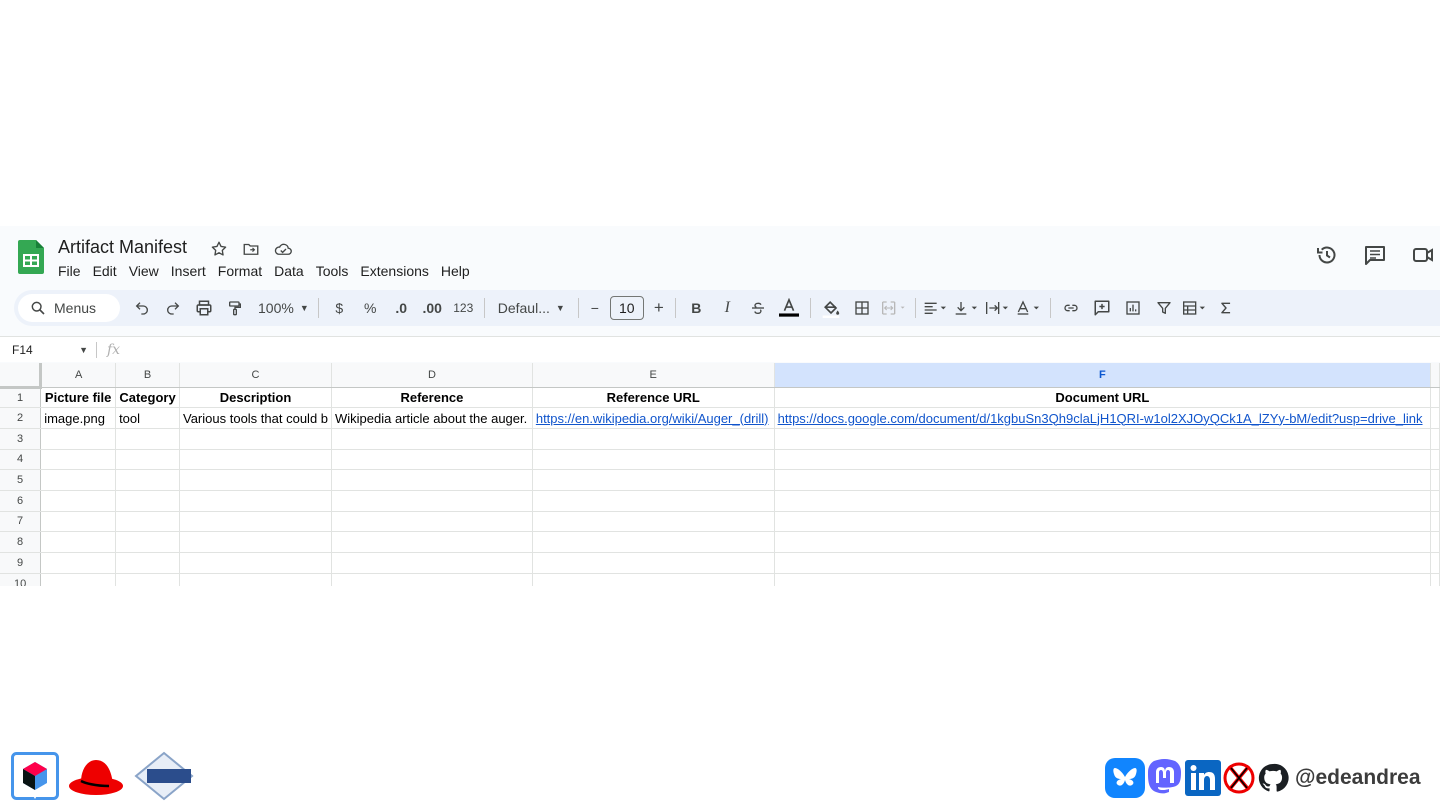  Describe the element at coordinates (147, 398) in the screenshot. I see `cell-b1: Category` at that location.